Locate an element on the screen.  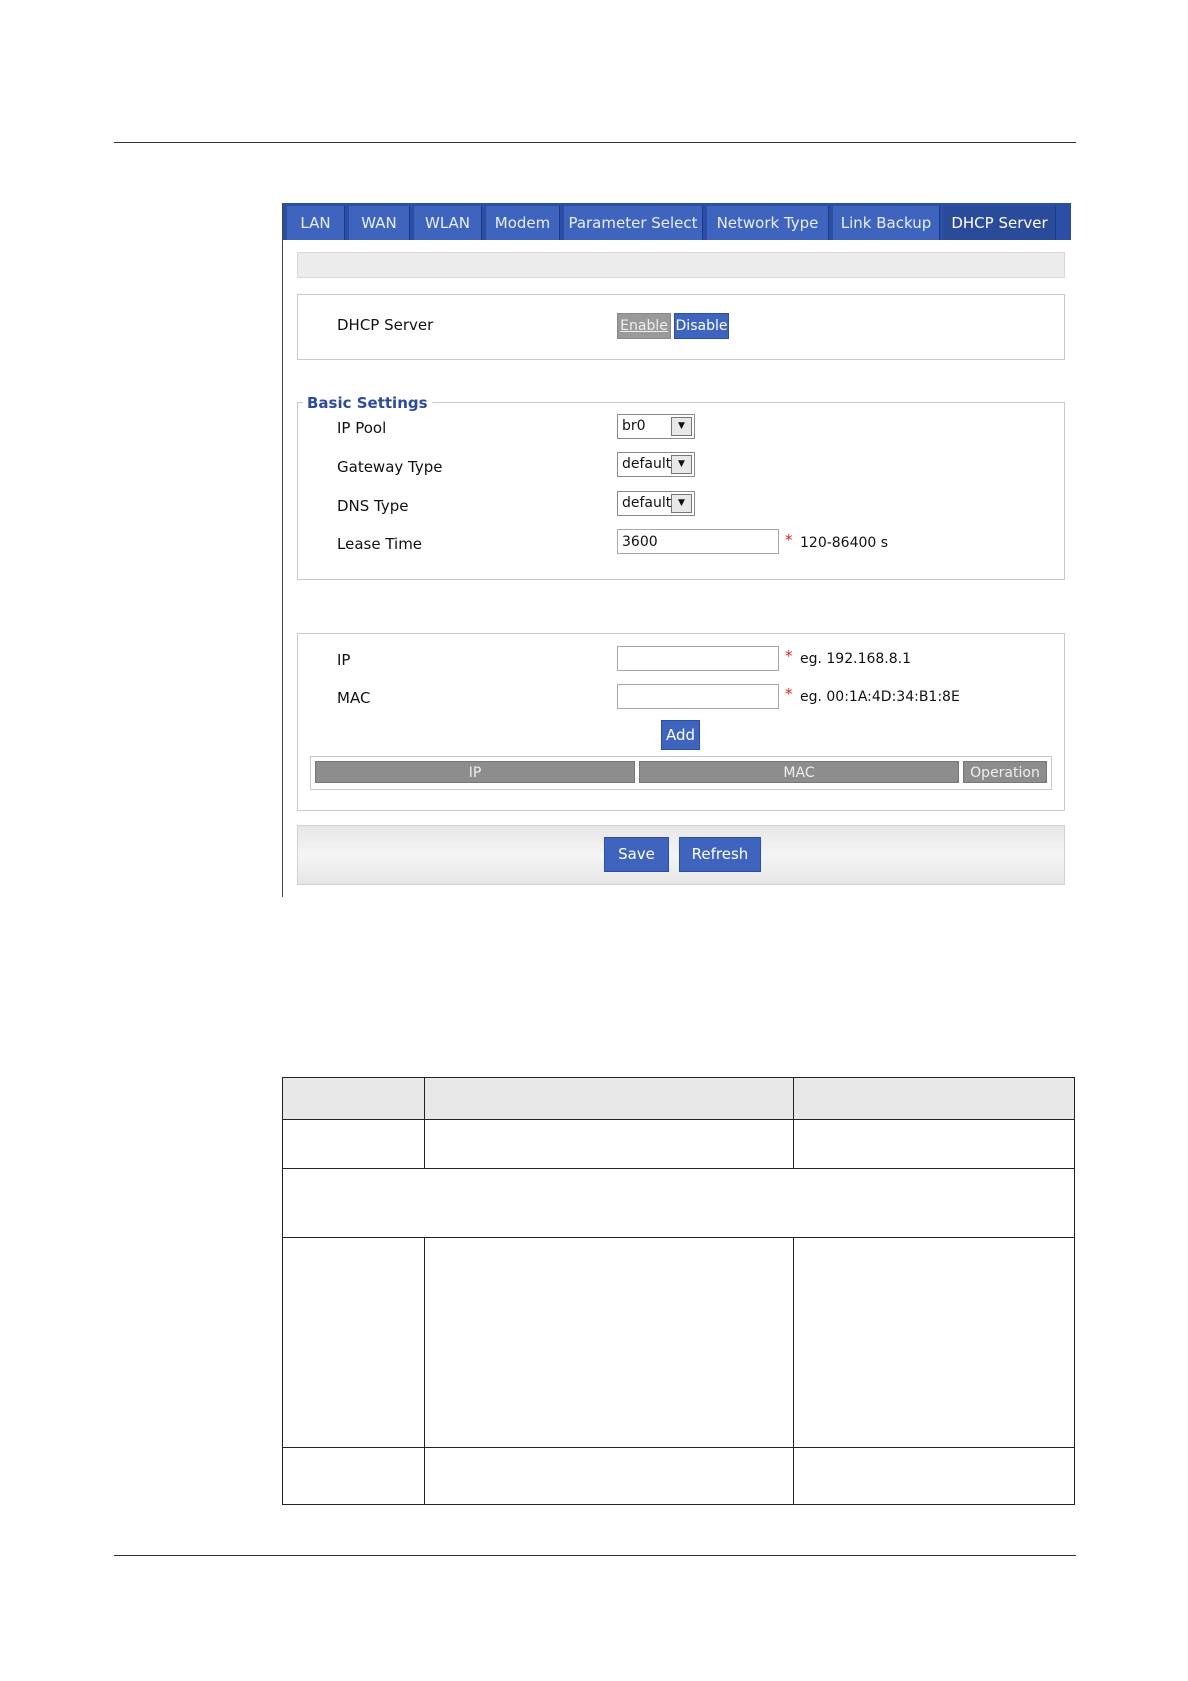
ip-pool-label: IP Pool is located at coordinates (362, 428).